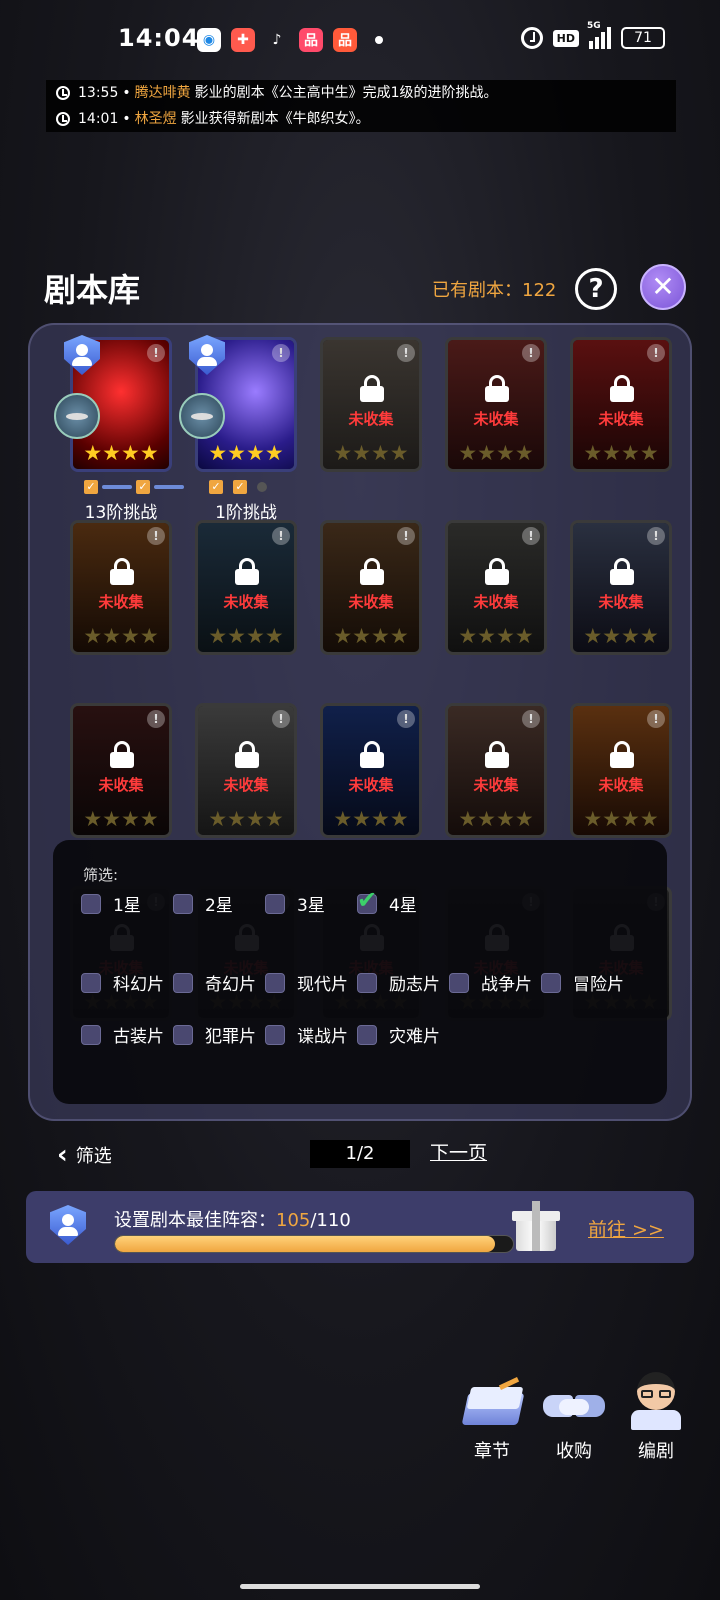 The height and width of the screenshot is (1600, 720). What do you see at coordinates (306, 982) in the screenshot?
I see `filter-genre-option: 现代片` at bounding box center [306, 982].